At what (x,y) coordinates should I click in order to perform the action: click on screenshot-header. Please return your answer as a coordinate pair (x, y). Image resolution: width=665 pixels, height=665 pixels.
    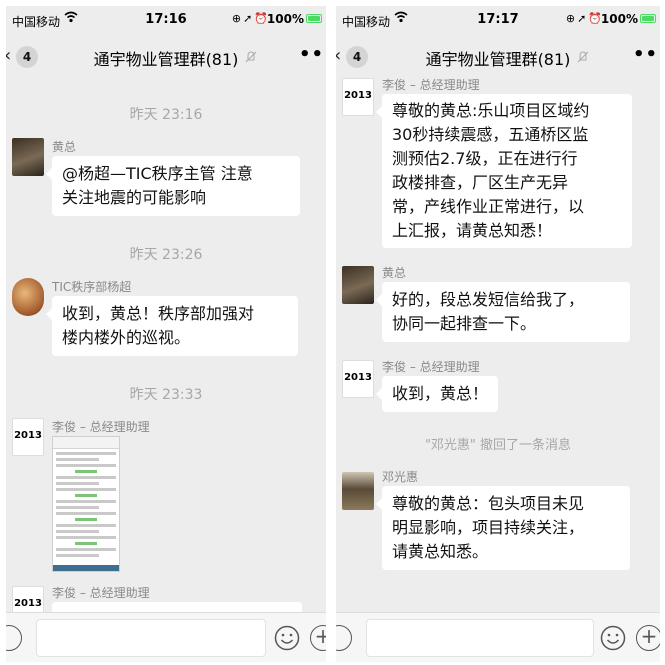
    Looking at the image, I should click on (86, 443).